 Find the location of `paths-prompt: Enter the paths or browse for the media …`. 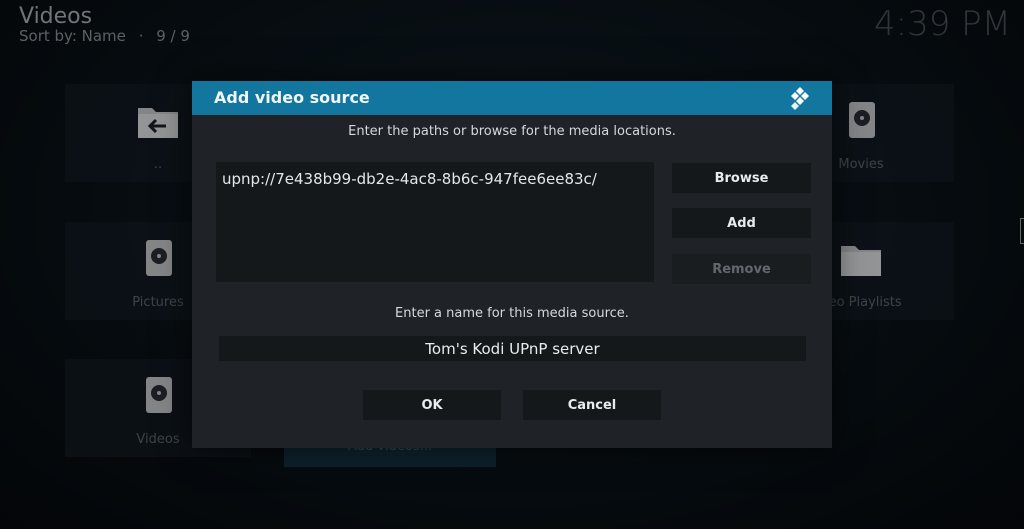

paths-prompt: Enter the paths or browse for the media … is located at coordinates (512, 131).